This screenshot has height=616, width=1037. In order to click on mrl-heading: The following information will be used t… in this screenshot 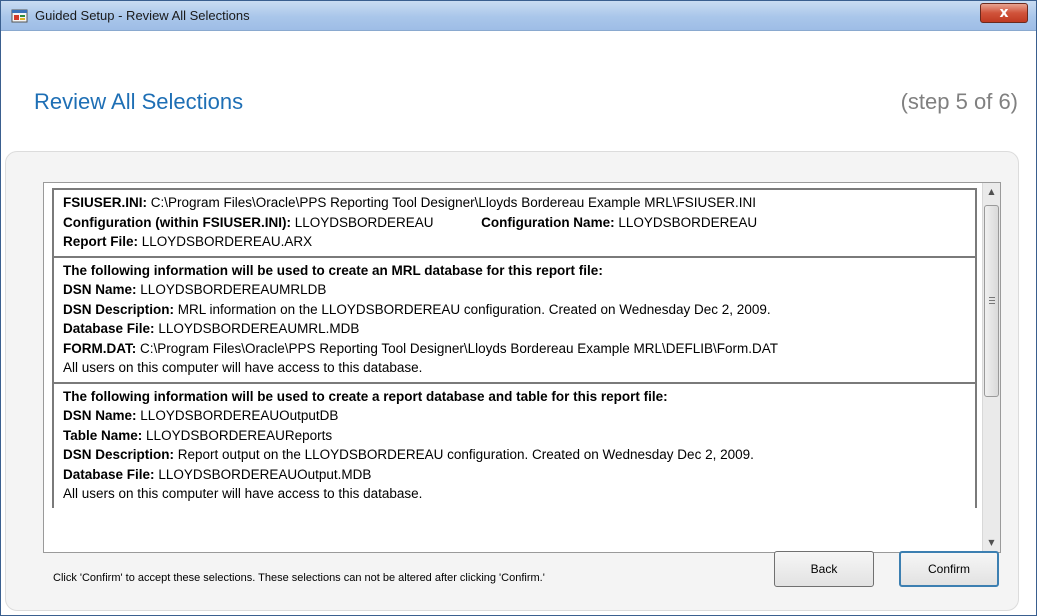, I will do `click(333, 270)`.